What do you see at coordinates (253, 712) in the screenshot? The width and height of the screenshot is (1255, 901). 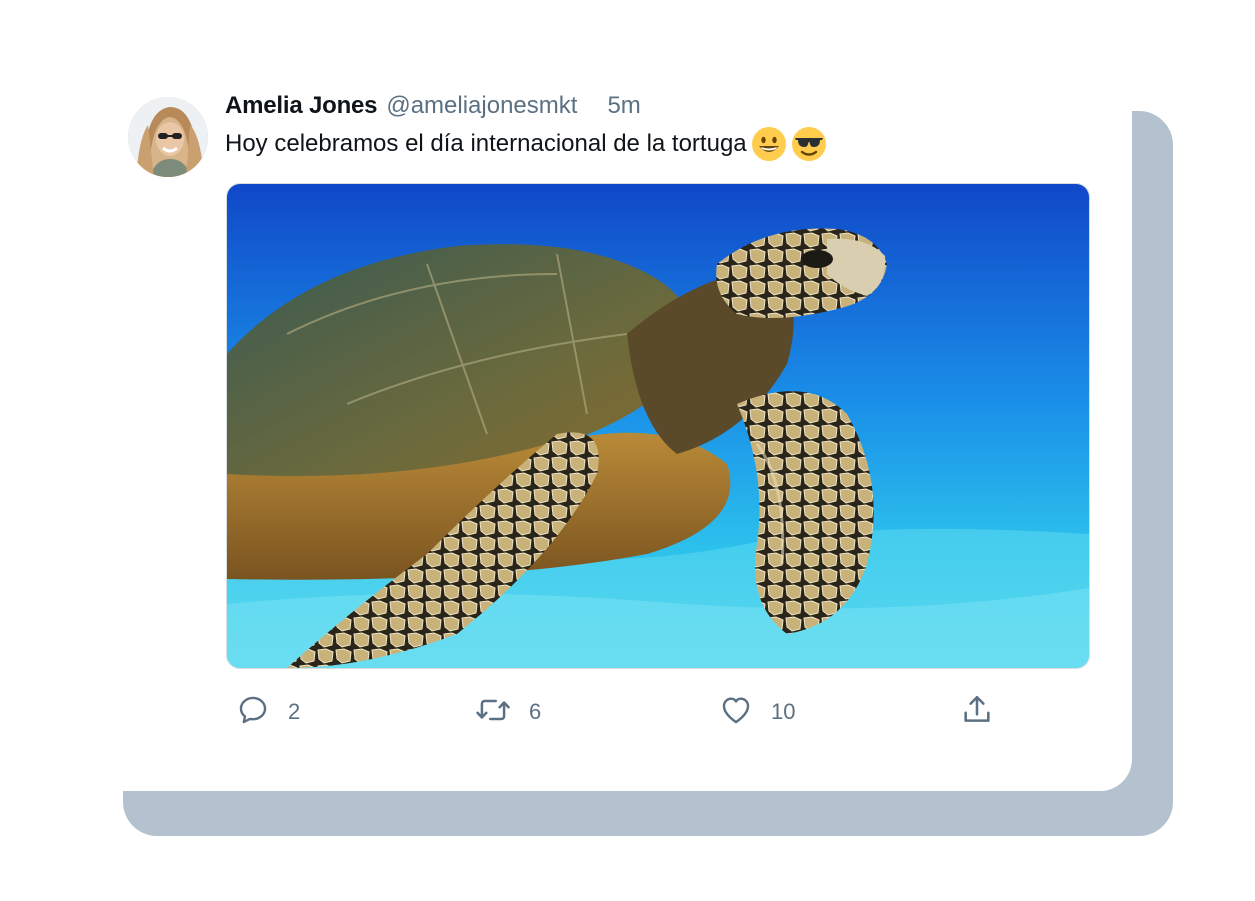 I see `reply-icon` at bounding box center [253, 712].